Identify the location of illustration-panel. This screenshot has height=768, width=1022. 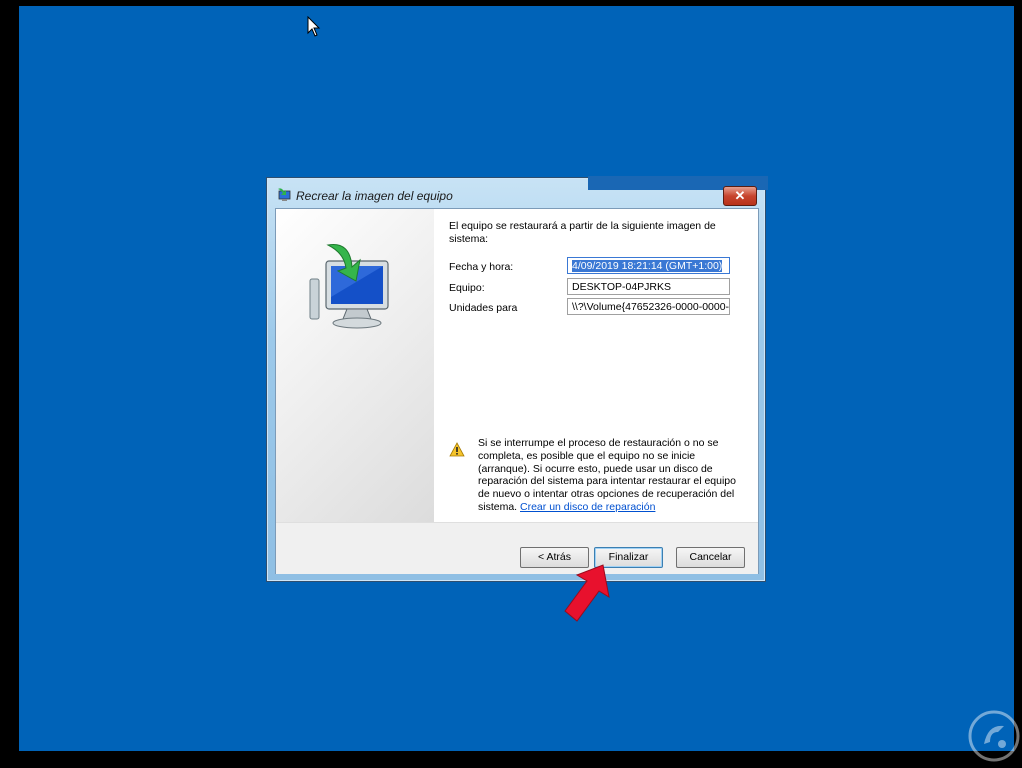
(355, 365).